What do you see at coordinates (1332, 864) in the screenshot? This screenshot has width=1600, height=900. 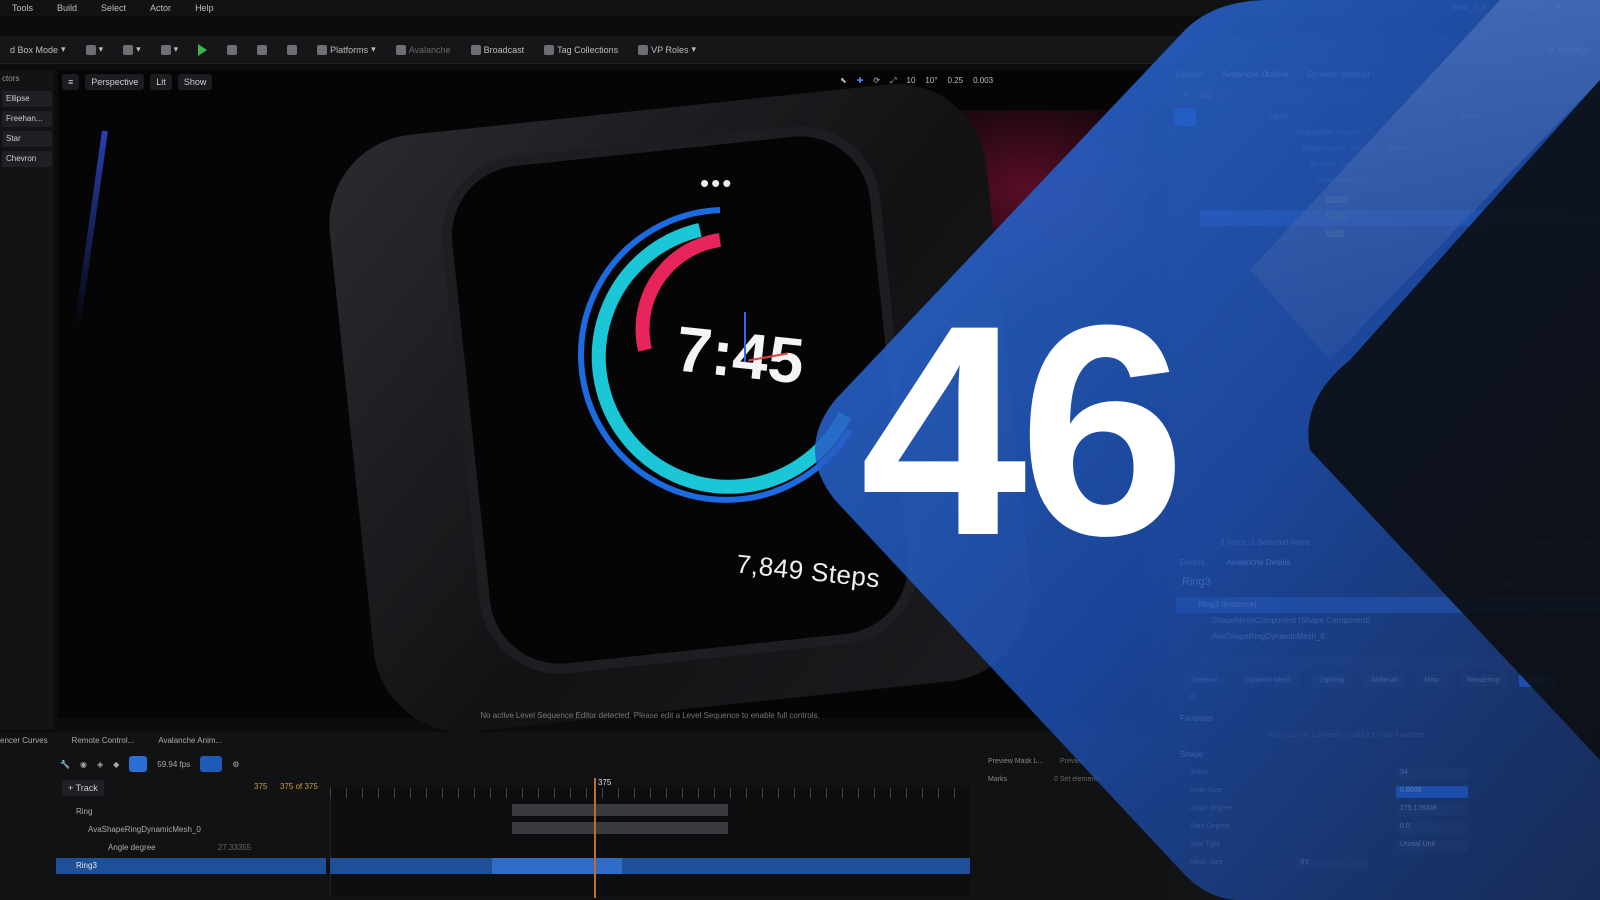 I see `mesh-size-value: XY` at bounding box center [1332, 864].